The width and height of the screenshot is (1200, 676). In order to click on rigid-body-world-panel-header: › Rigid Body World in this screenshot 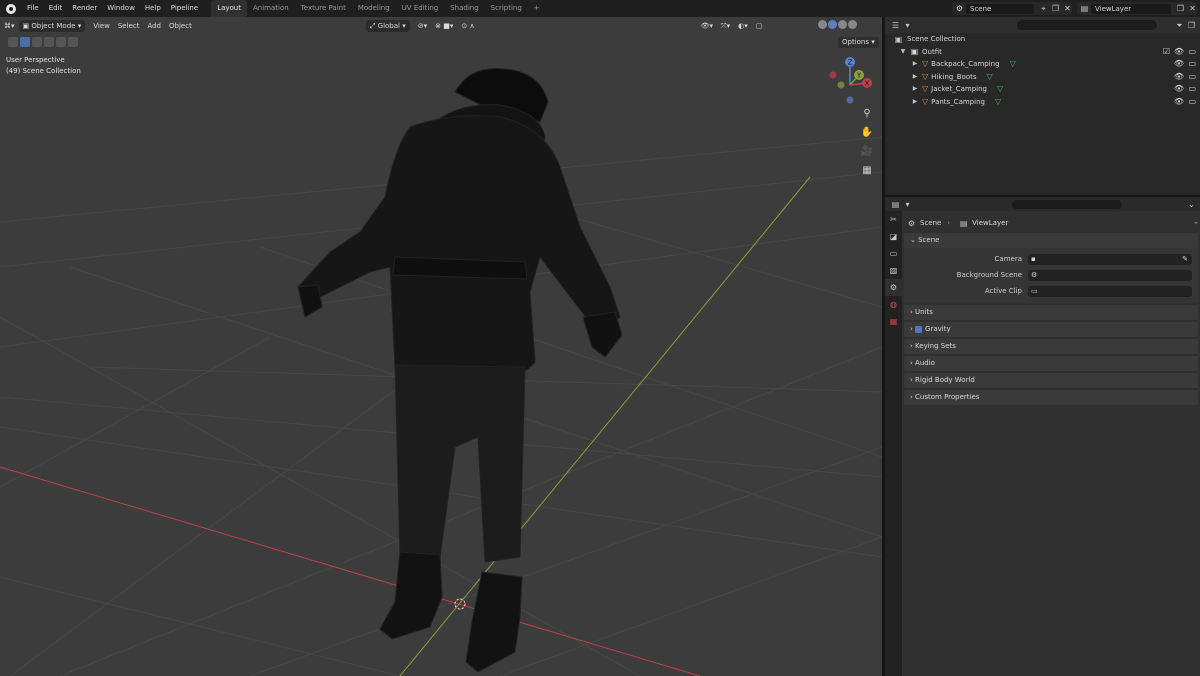, I will do `click(1051, 380)`.